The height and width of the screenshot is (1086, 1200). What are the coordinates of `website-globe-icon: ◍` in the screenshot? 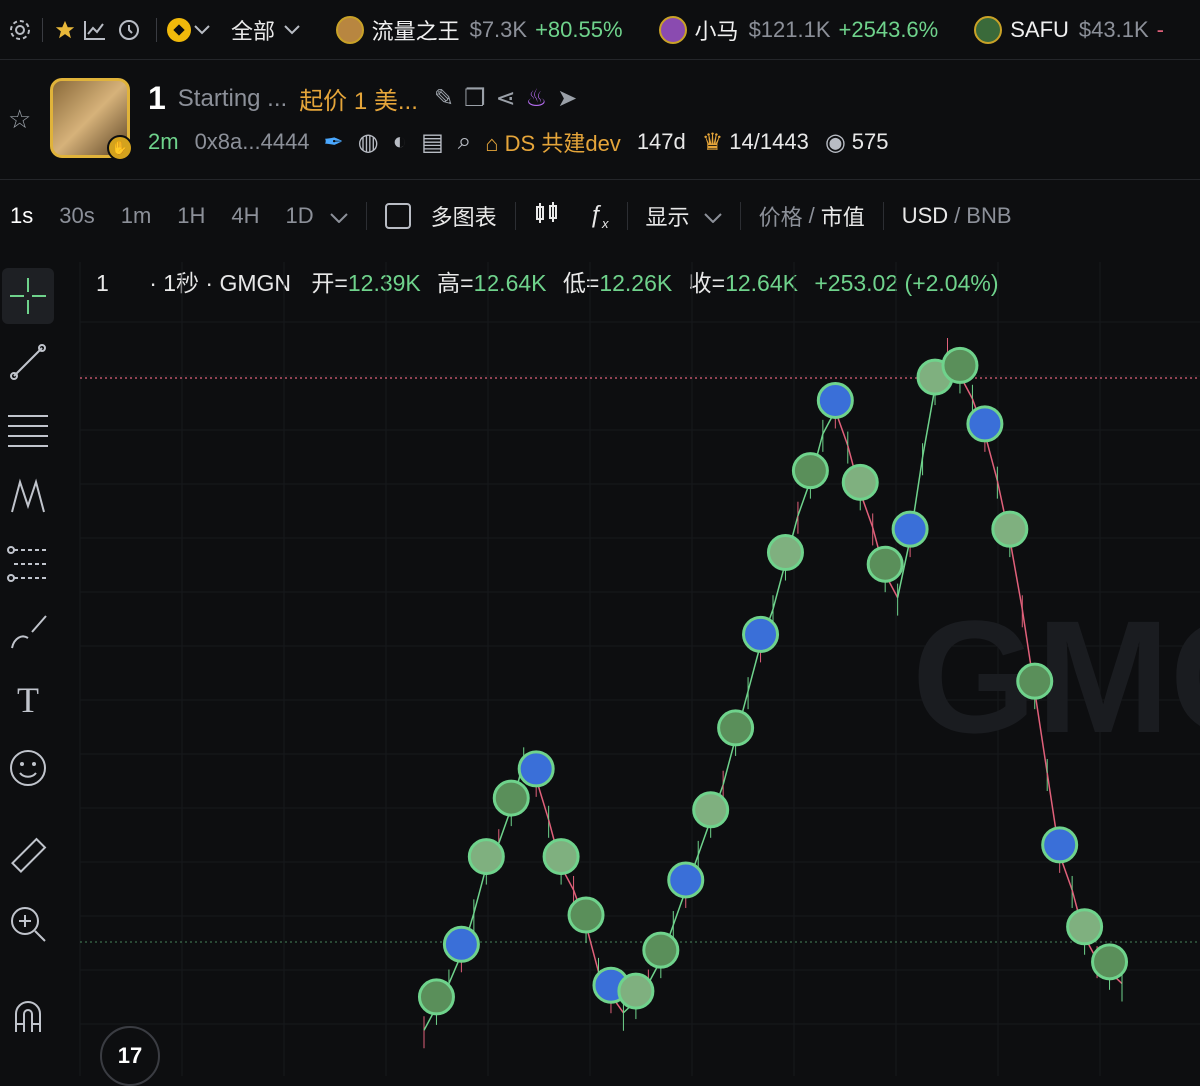 It's located at (368, 142).